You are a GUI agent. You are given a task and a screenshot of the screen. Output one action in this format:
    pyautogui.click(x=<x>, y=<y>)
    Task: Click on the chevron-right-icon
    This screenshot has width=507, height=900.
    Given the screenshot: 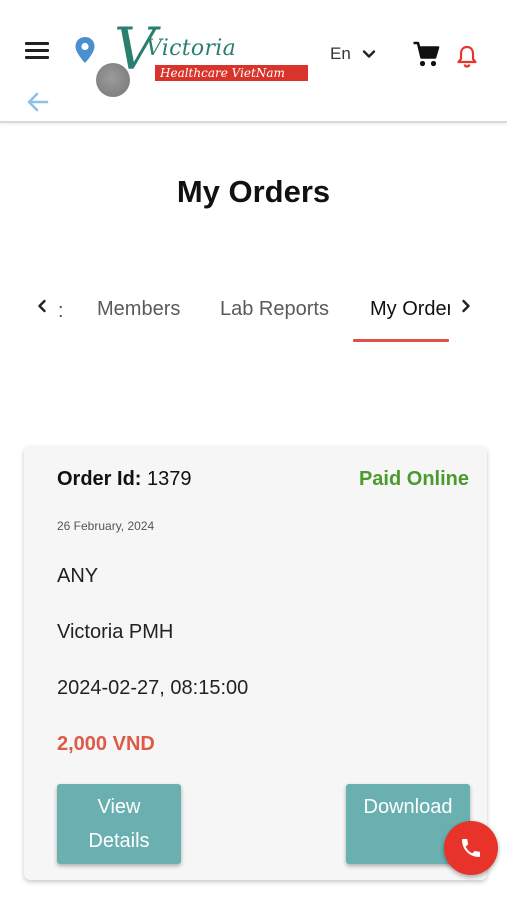 What is the action you would take?
    pyautogui.click(x=466, y=306)
    